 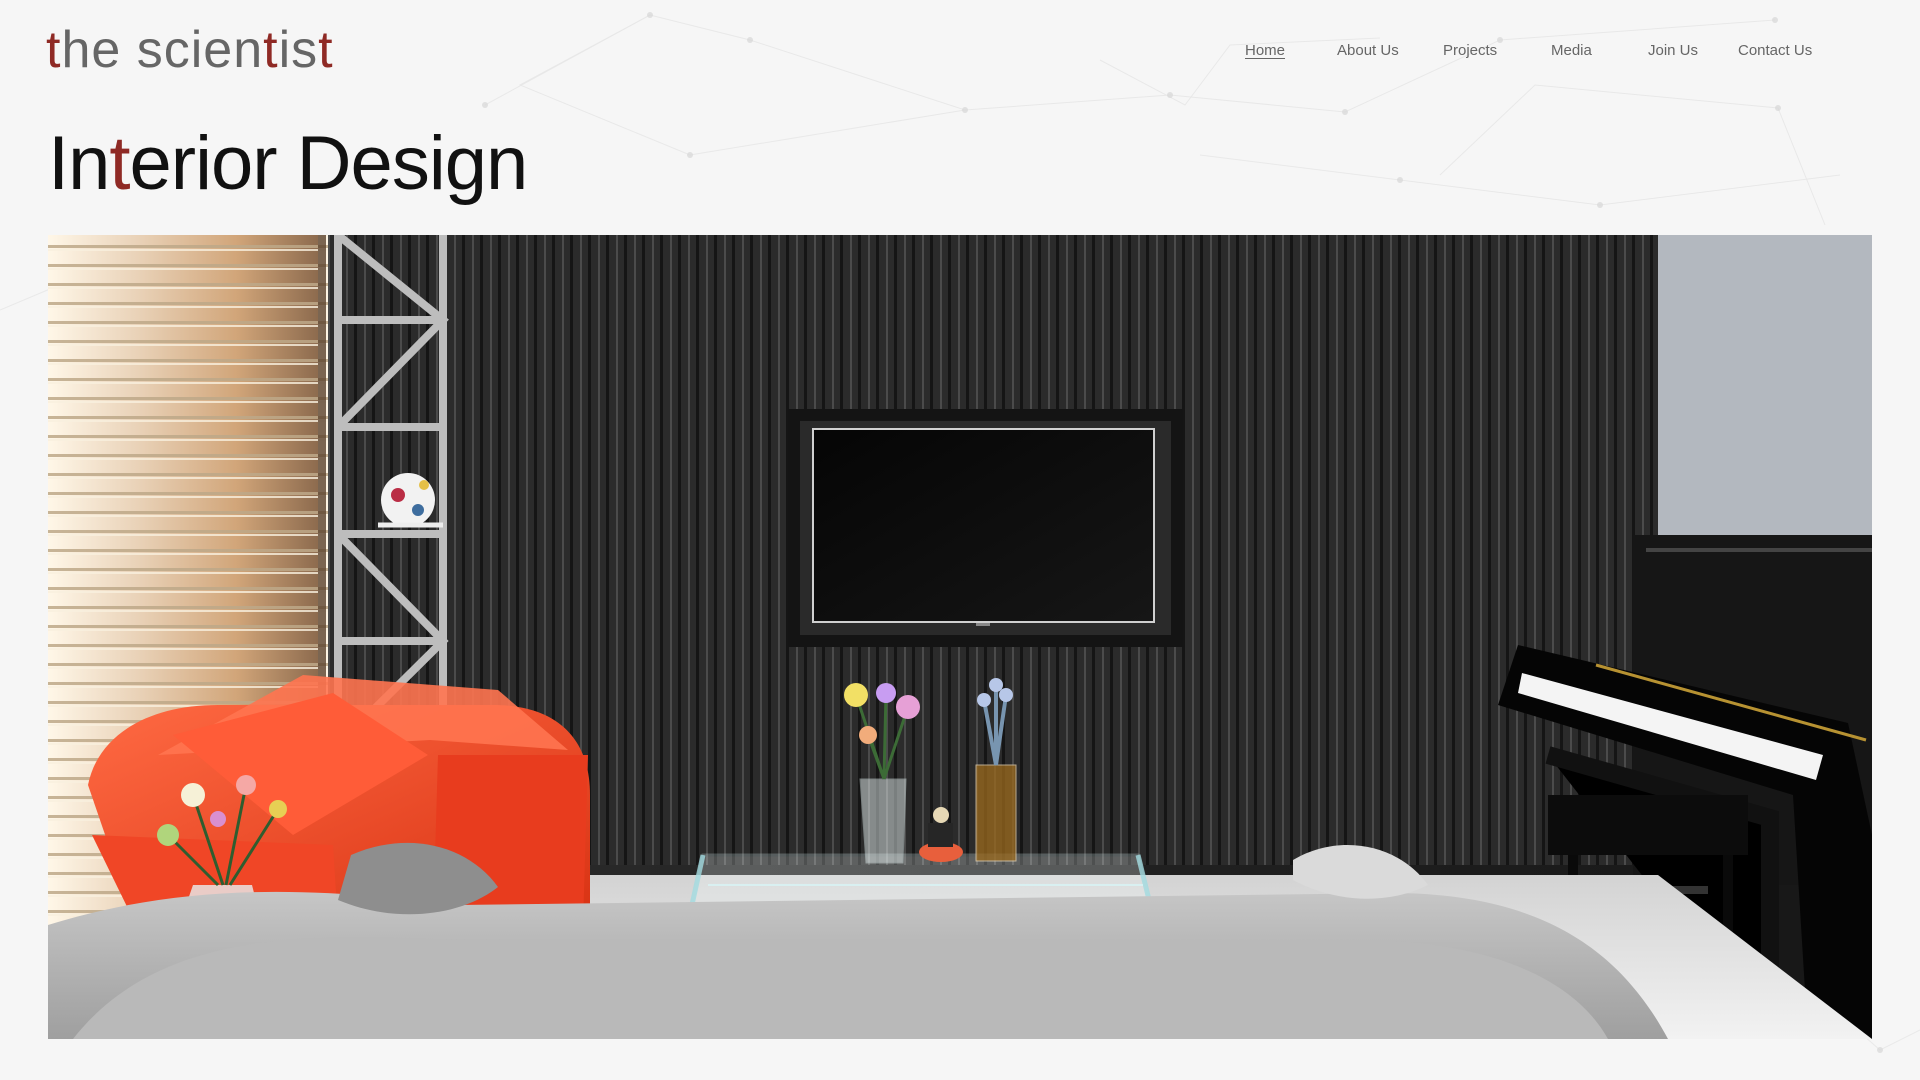 I want to click on nav-link-about-us: About Us, so click(x=1390, y=51).